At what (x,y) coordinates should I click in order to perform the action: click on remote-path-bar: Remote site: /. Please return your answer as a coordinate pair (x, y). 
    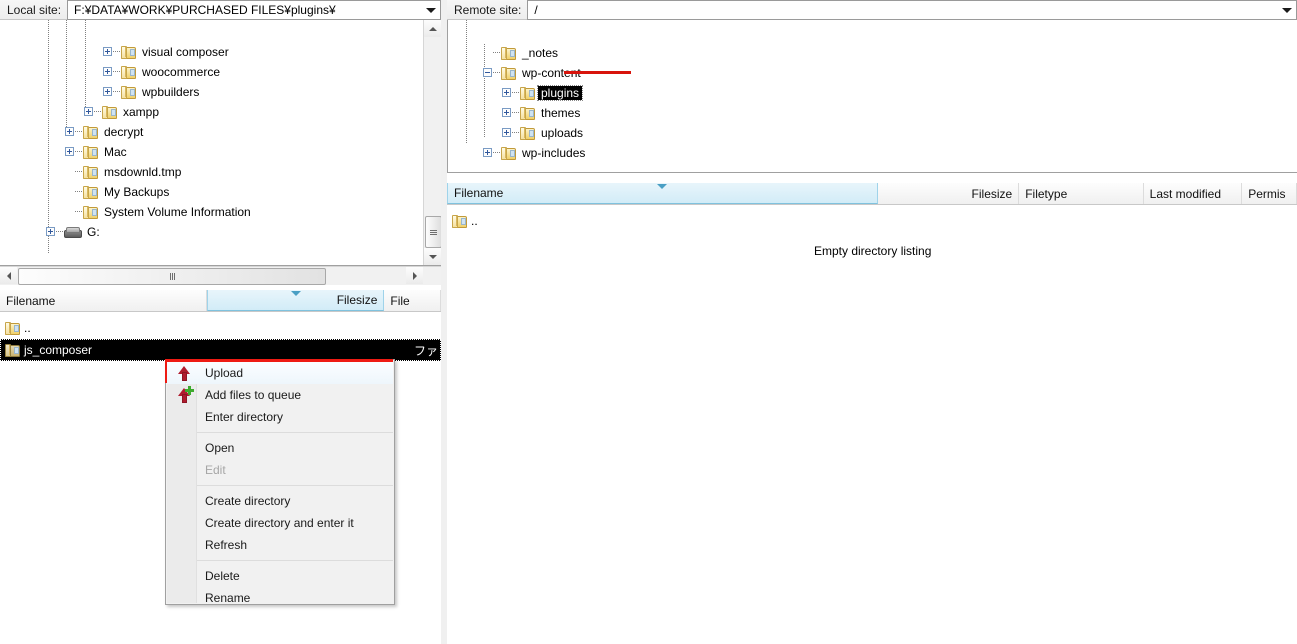
    Looking at the image, I should click on (872, 10).